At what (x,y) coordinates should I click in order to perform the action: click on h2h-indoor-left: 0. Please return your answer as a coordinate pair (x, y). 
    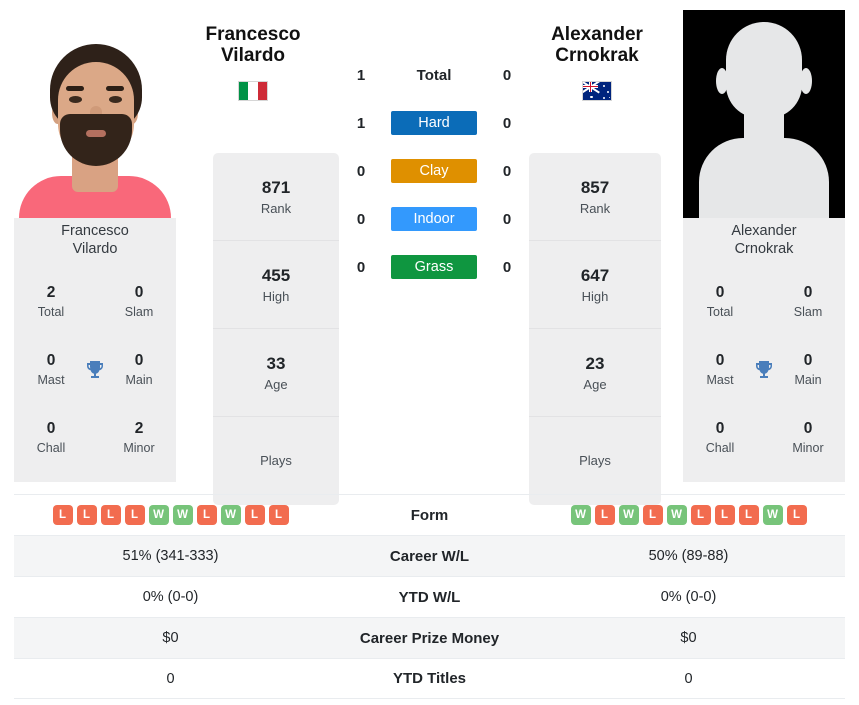
    Looking at the image, I should click on (361, 219).